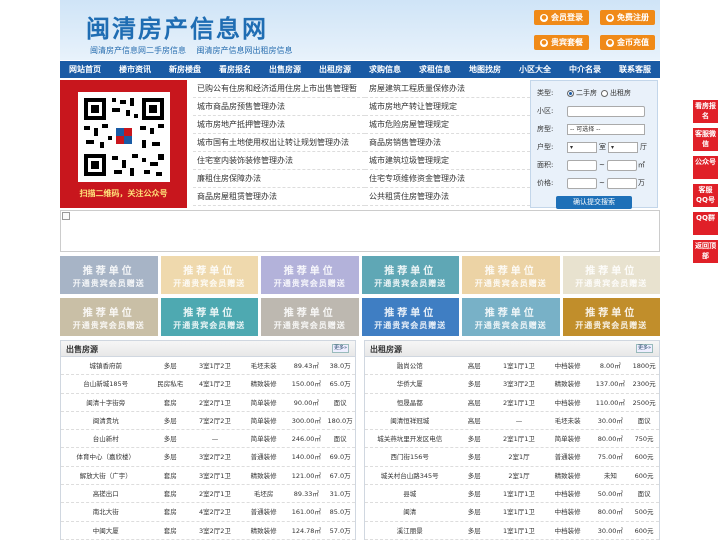 Image resolution: width=720 pixels, height=540 pixels. Describe the element at coordinates (340, 348) in the screenshot. I see `sale-more-button: 更多»` at that location.